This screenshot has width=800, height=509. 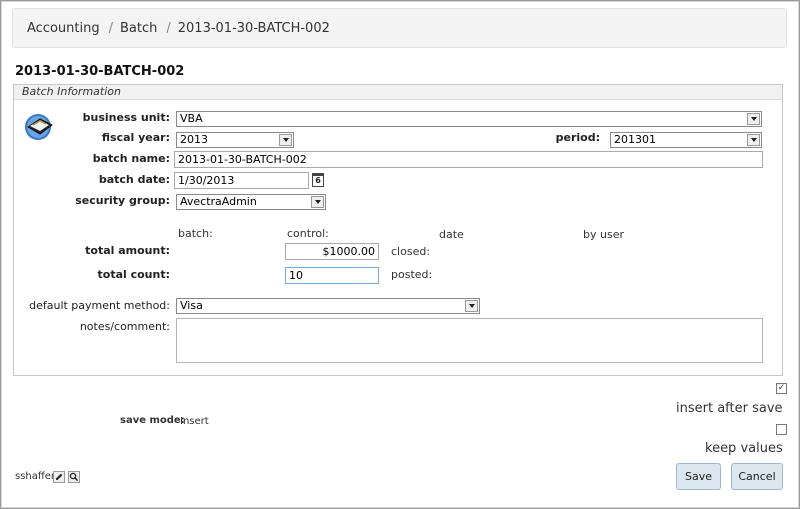 What do you see at coordinates (451, 234) in the screenshot?
I see `date-column-label: date` at bounding box center [451, 234].